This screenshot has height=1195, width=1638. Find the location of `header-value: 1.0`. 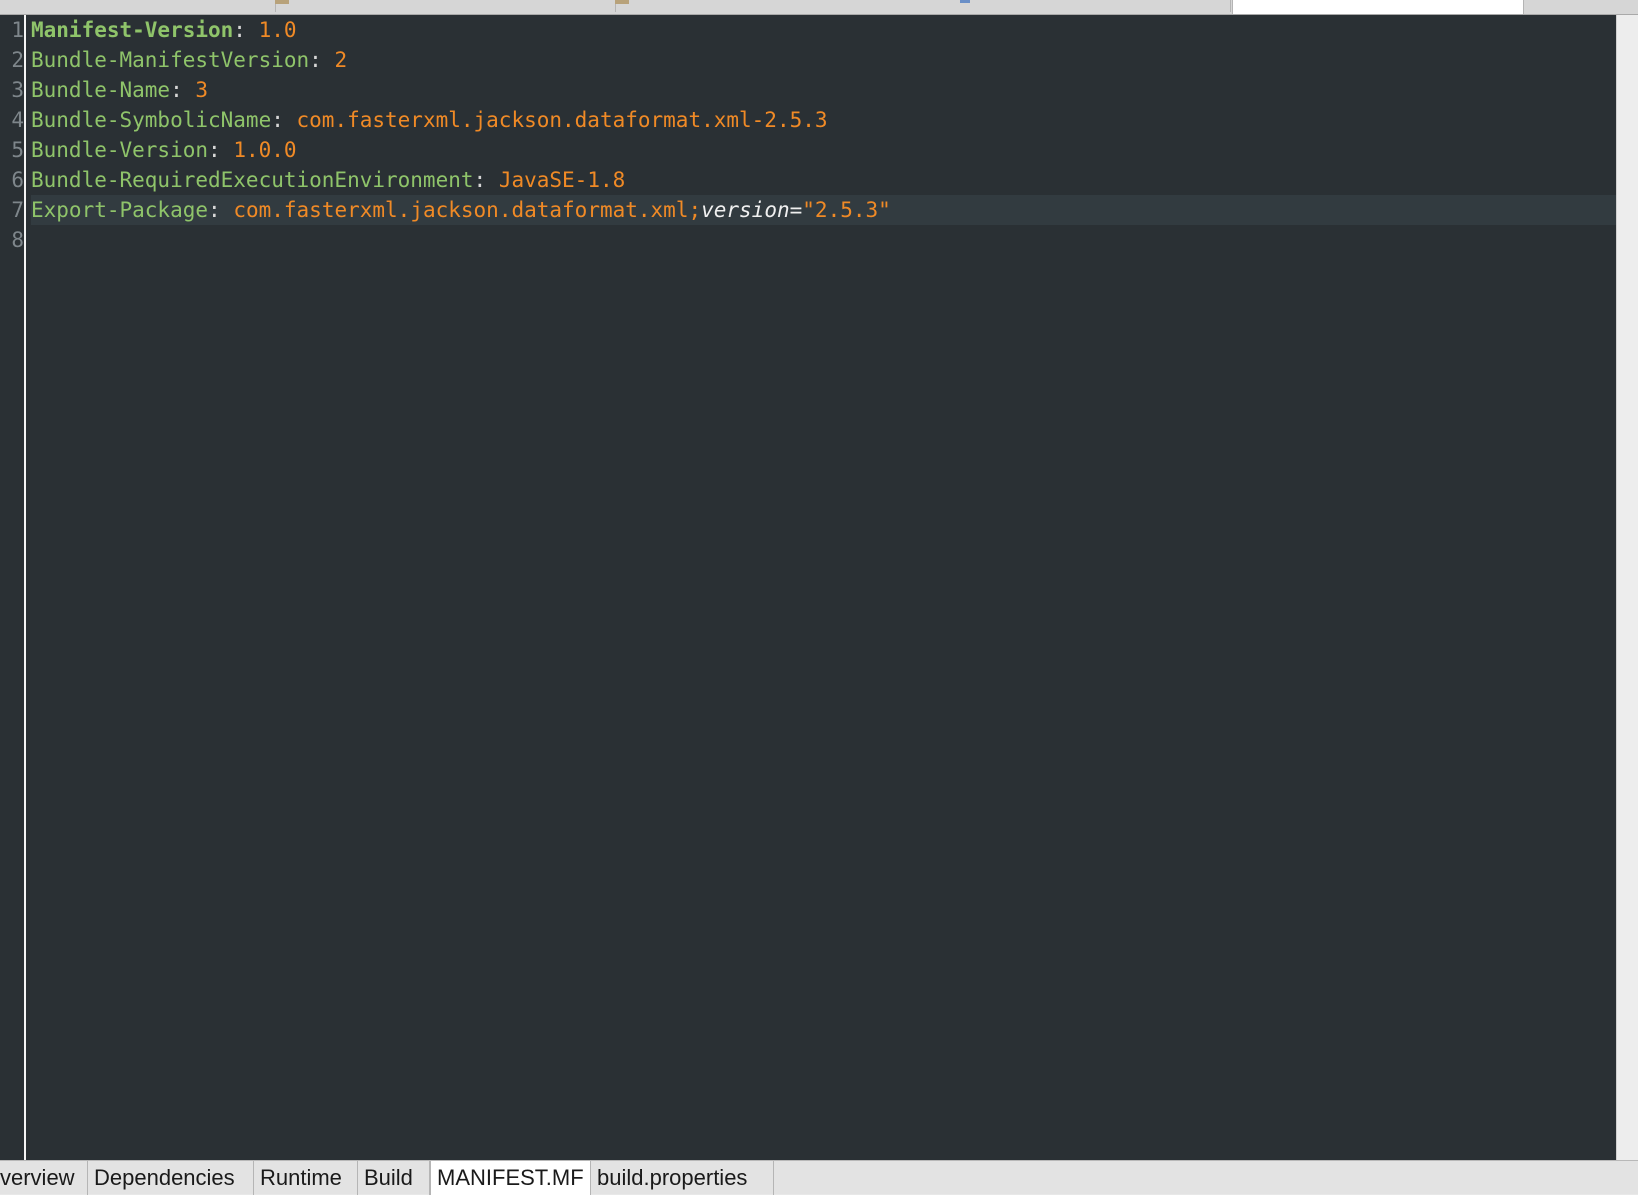

header-value: 1.0 is located at coordinates (277, 30).